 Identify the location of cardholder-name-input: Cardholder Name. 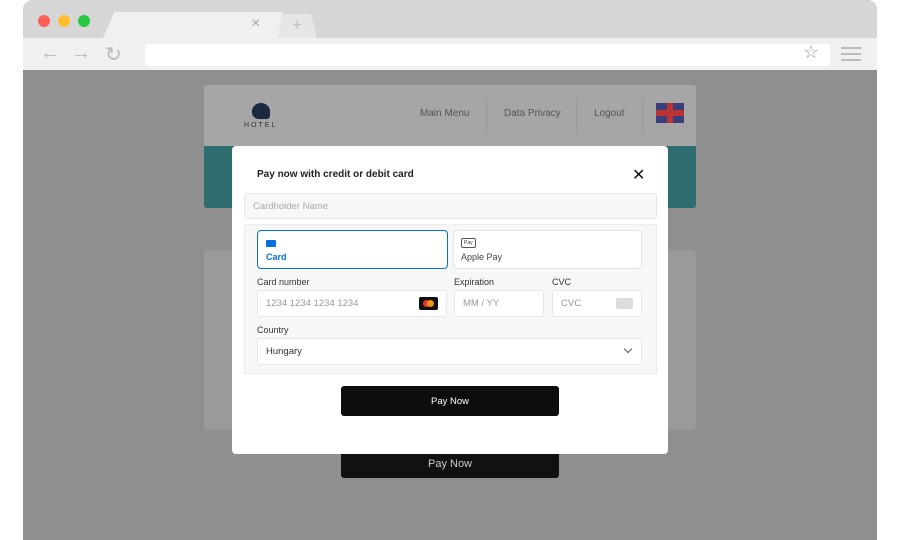
(450, 206).